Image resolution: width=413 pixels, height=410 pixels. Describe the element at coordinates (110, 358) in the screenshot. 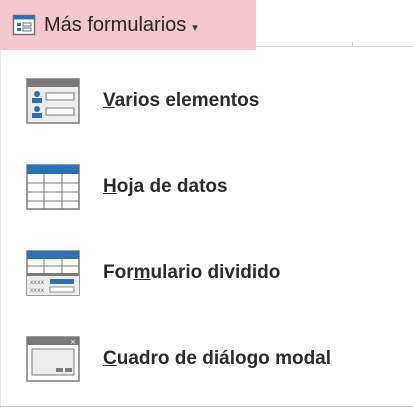

I see `accelerator-key: C` at that location.